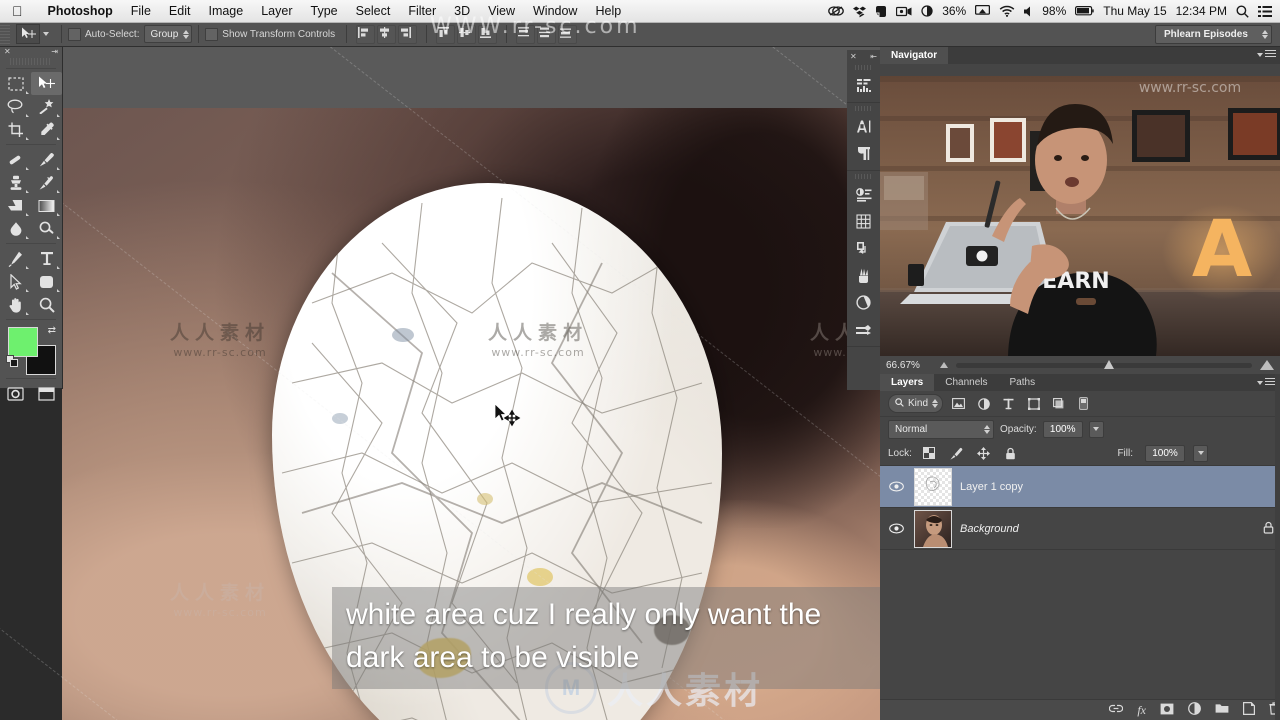 This screenshot has width=1280, height=720. Describe the element at coordinates (860, 11) in the screenshot. I see `dropbox-icon` at that location.